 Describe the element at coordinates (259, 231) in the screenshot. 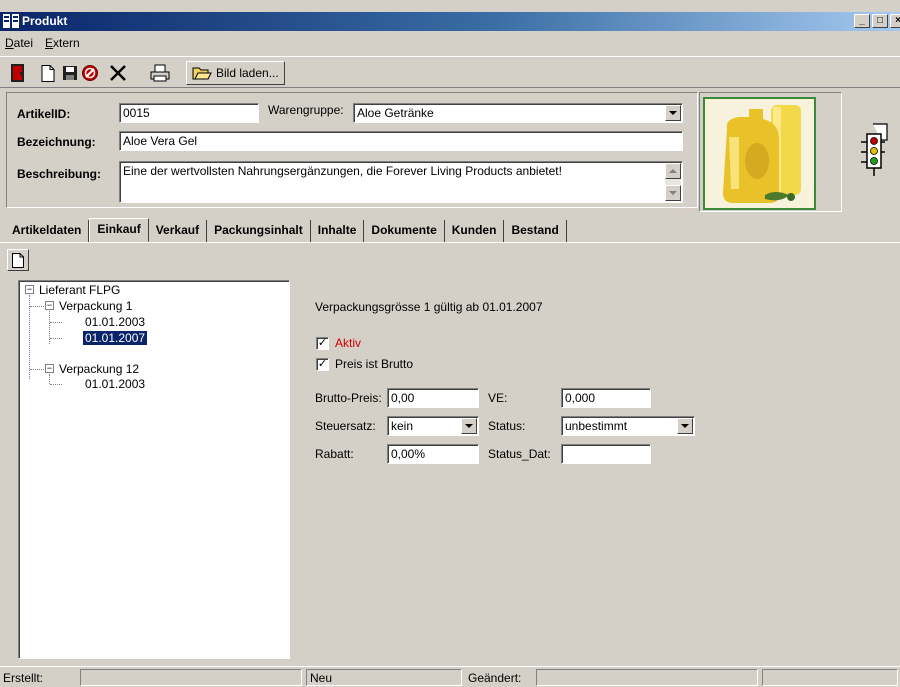

I see `tab-packungsinhalt: Packungsinhalt` at that location.